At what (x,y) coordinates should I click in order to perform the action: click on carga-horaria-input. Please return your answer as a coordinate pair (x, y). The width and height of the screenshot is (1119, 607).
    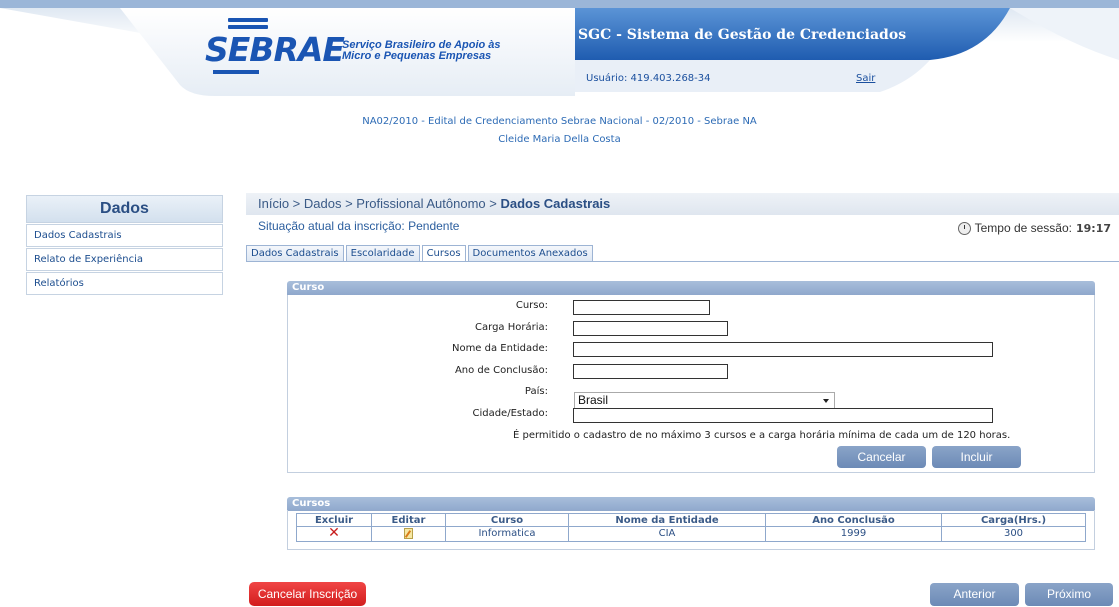
    Looking at the image, I should click on (650, 328).